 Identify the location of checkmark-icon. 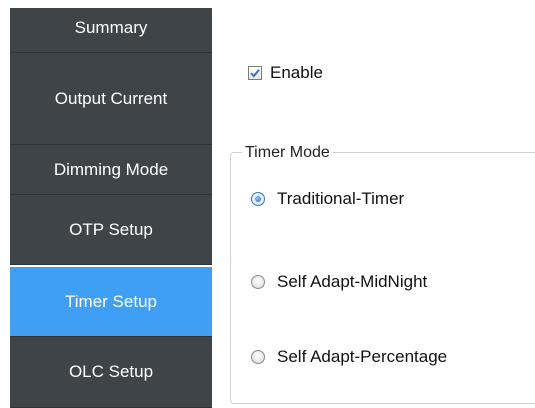
(255, 73).